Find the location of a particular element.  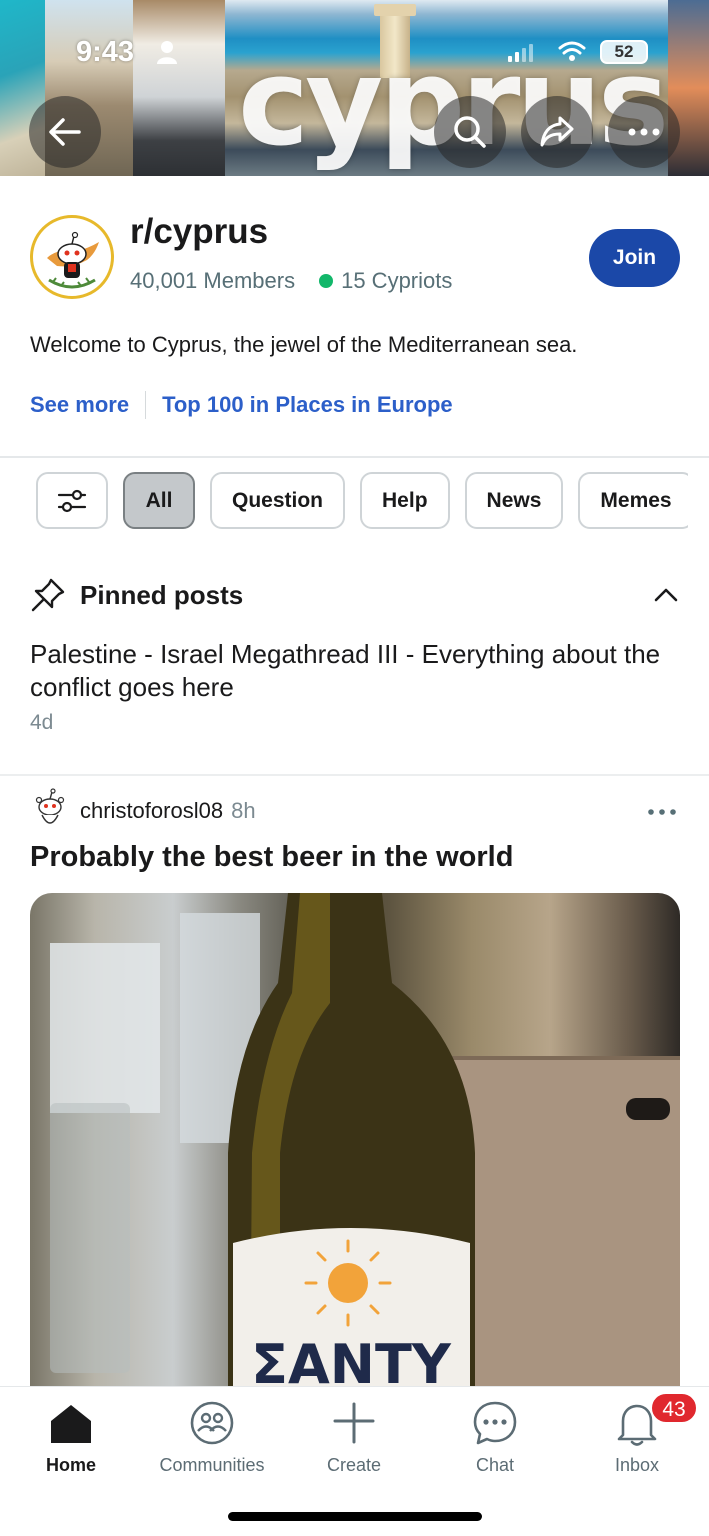

post-age: 8h is located at coordinates (243, 810).